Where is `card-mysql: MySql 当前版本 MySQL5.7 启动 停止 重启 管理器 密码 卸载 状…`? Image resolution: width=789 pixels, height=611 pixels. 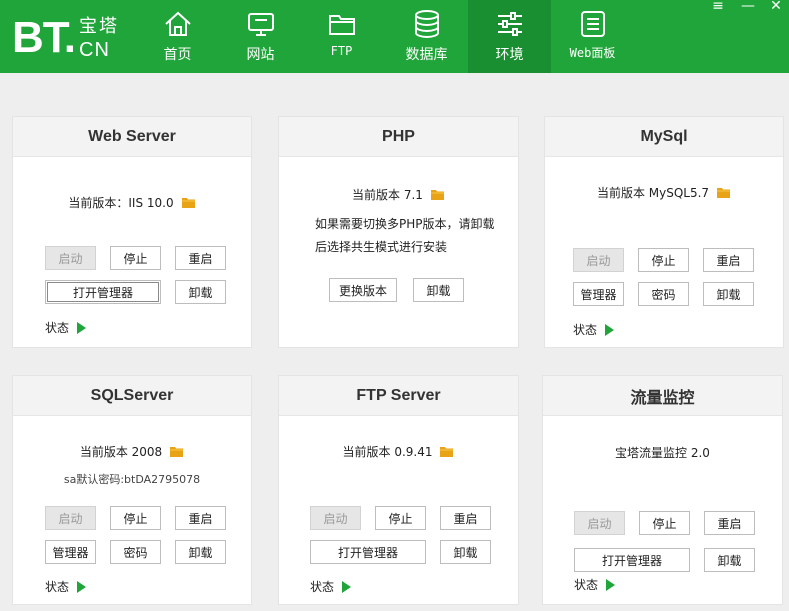
card-mysql: MySql 当前版本 MySQL5.7 启动 停止 重启 管理器 密码 卸载 状… is located at coordinates (664, 232).